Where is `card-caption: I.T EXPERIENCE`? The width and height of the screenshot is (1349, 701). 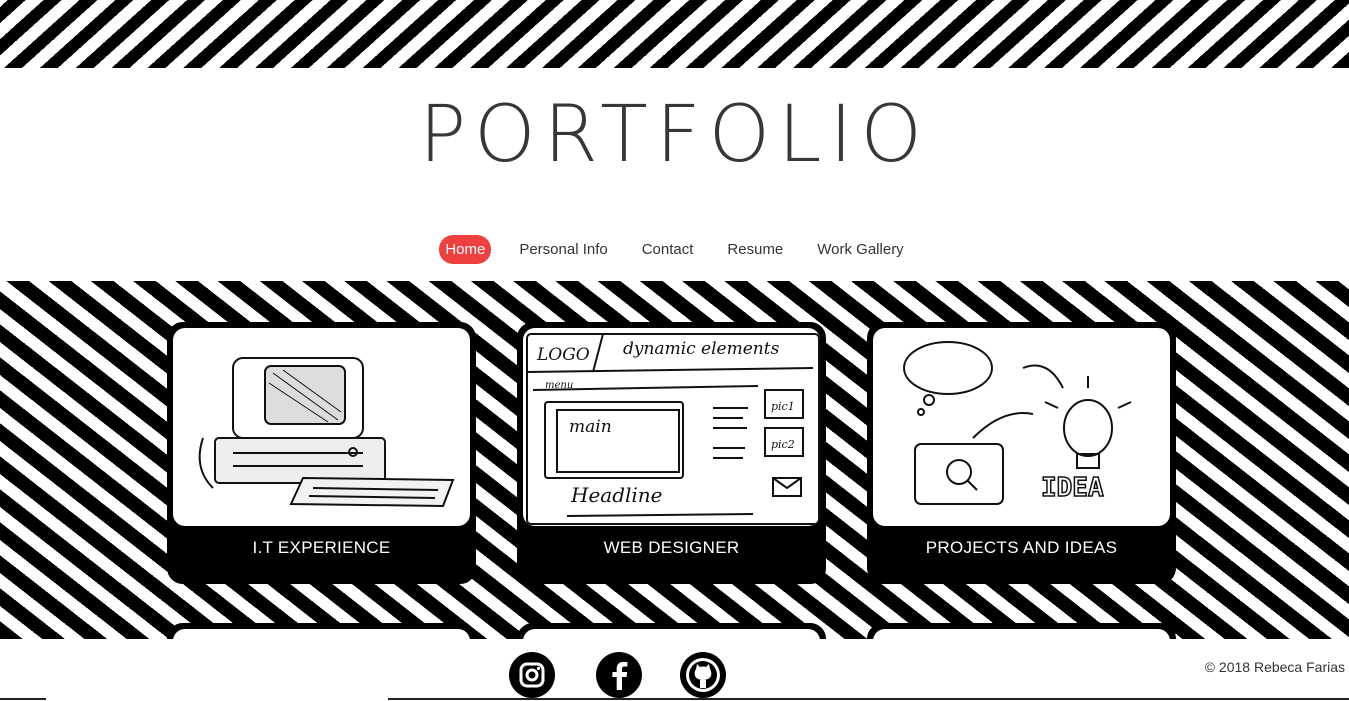
card-caption: I.T EXPERIENCE is located at coordinates (321, 547).